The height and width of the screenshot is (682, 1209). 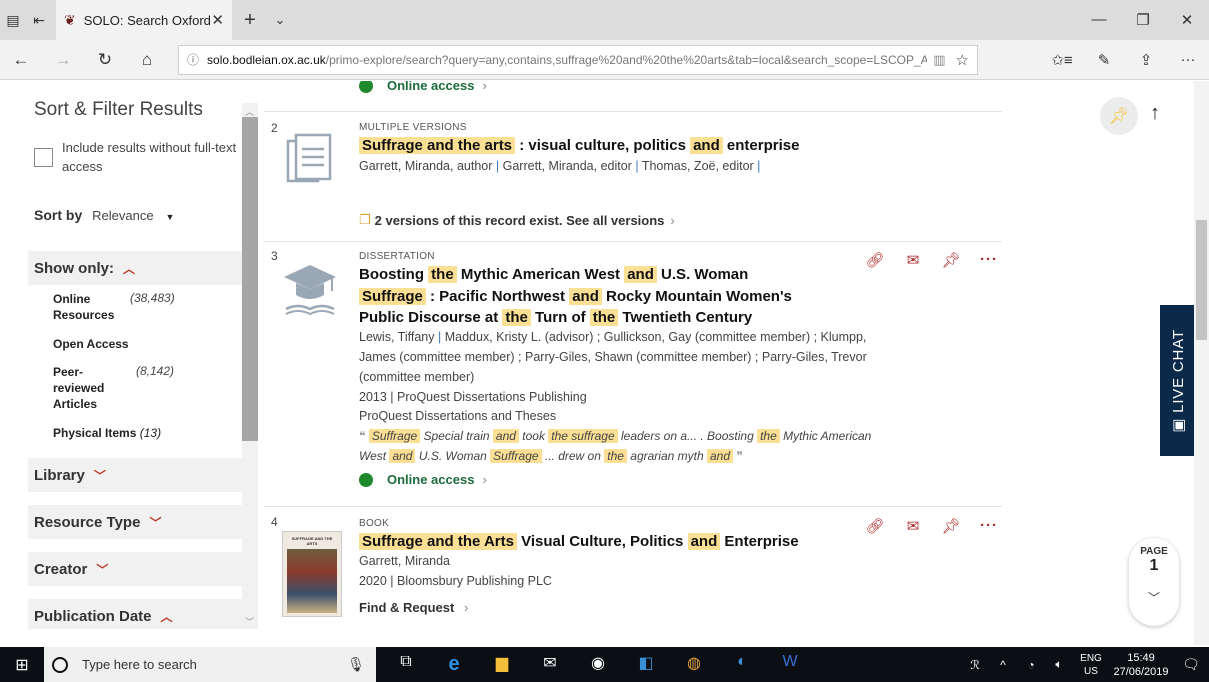 I want to click on tab-solo: ❦ SOLO: Search Oxford Li ✕, so click(x=144, y=20).